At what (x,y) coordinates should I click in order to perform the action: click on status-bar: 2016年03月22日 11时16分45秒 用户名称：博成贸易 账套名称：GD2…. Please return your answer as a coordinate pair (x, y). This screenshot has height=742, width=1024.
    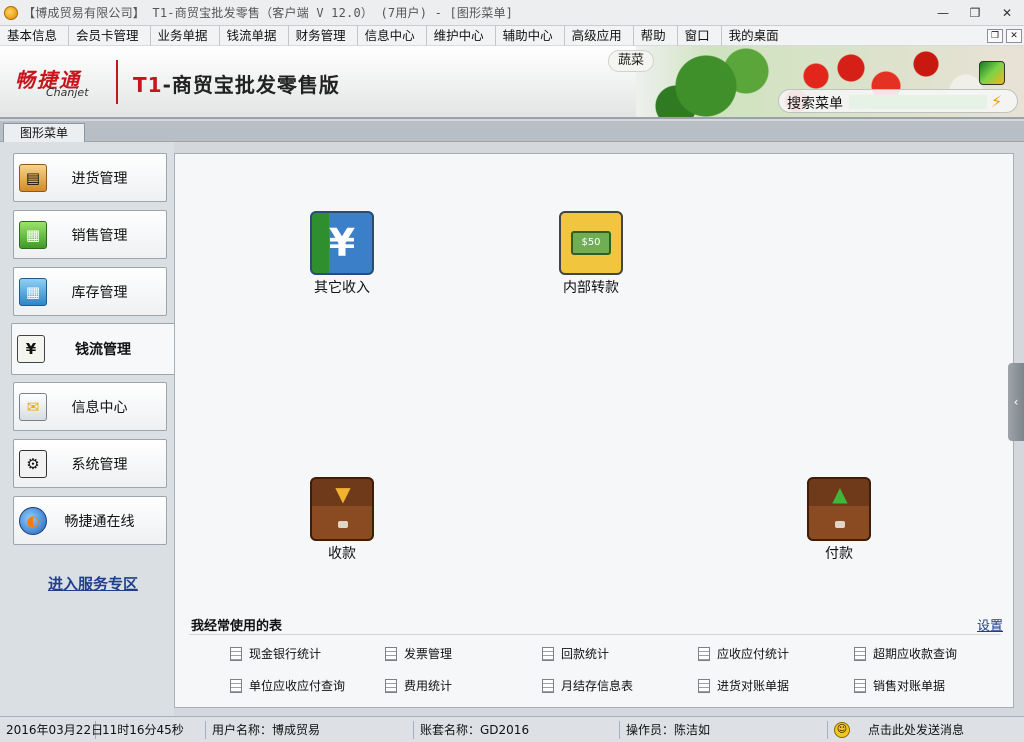
    Looking at the image, I should click on (512, 729).